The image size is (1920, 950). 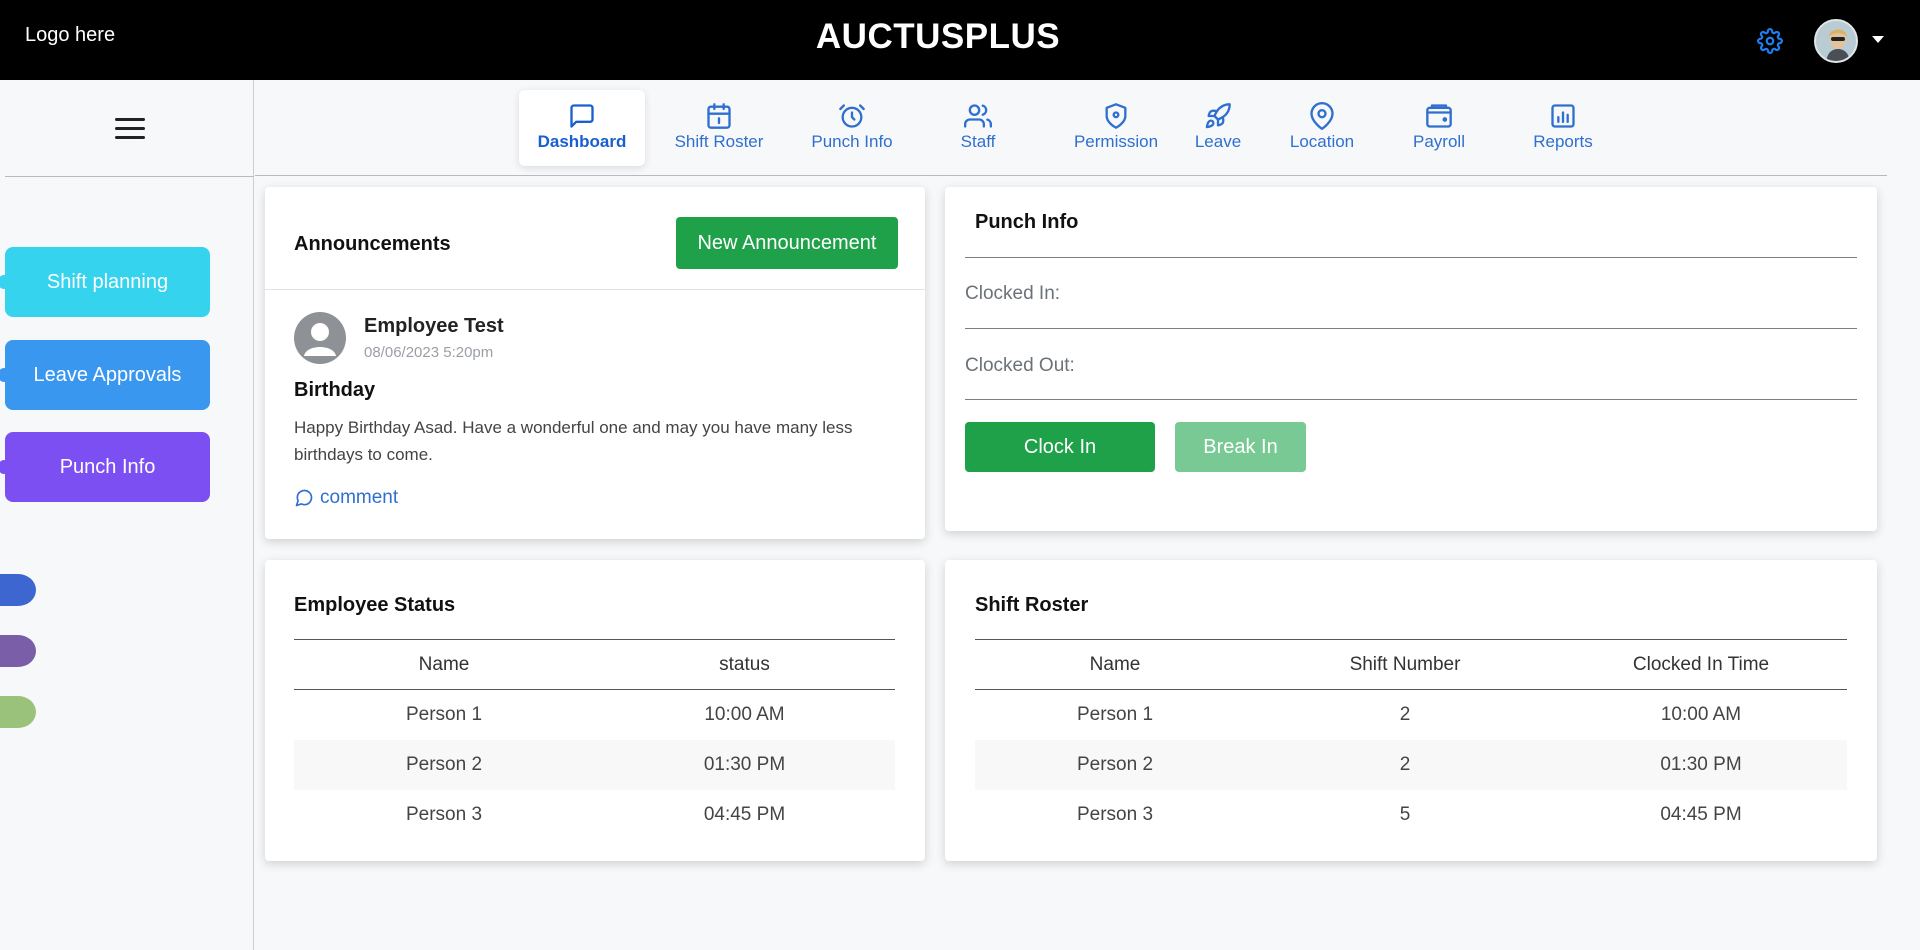 What do you see at coordinates (594, 715) in the screenshot?
I see `table-row: Person 1 10:00 AM` at bounding box center [594, 715].